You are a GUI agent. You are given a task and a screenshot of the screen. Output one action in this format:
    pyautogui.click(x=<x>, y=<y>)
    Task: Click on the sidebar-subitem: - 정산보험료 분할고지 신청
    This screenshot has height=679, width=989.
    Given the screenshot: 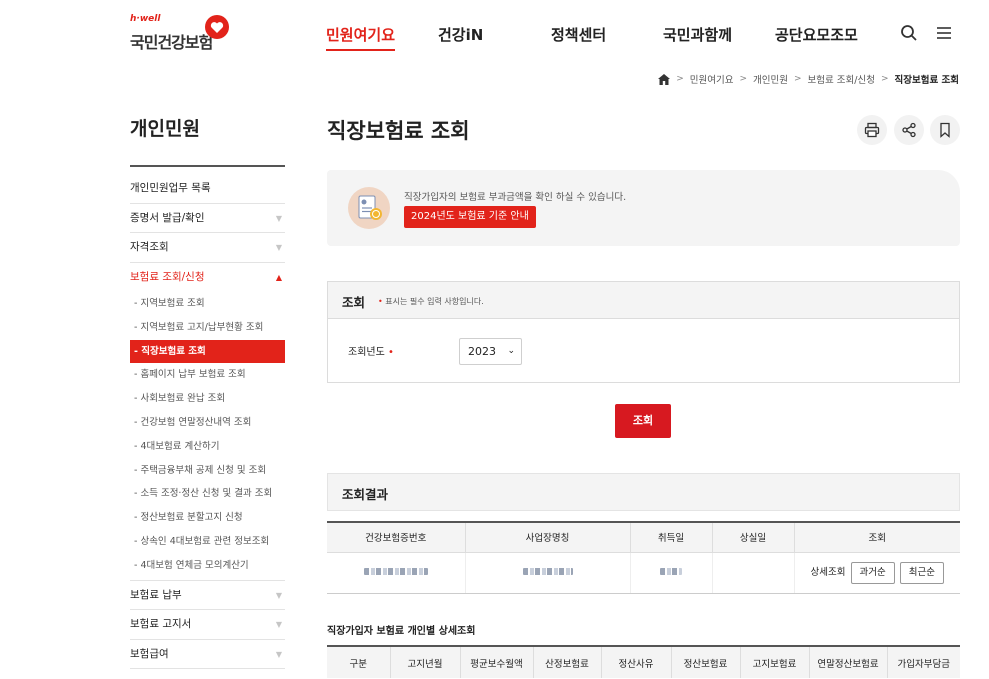 What is the action you would take?
    pyautogui.click(x=207, y=518)
    